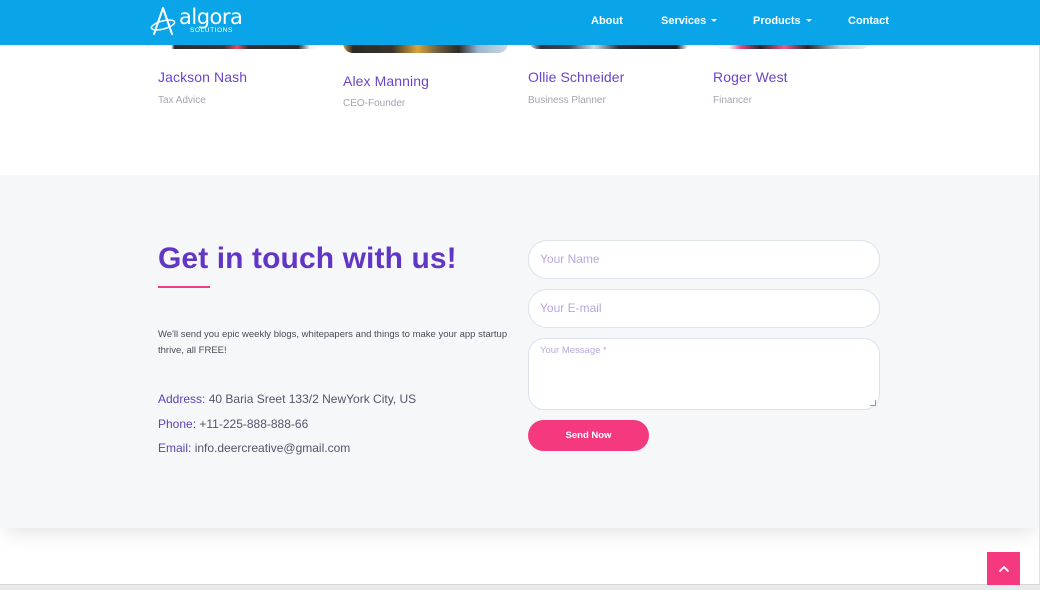 The height and width of the screenshot is (590, 1040). Describe the element at coordinates (177, 424) in the screenshot. I see `phone-label: Phone:` at that location.